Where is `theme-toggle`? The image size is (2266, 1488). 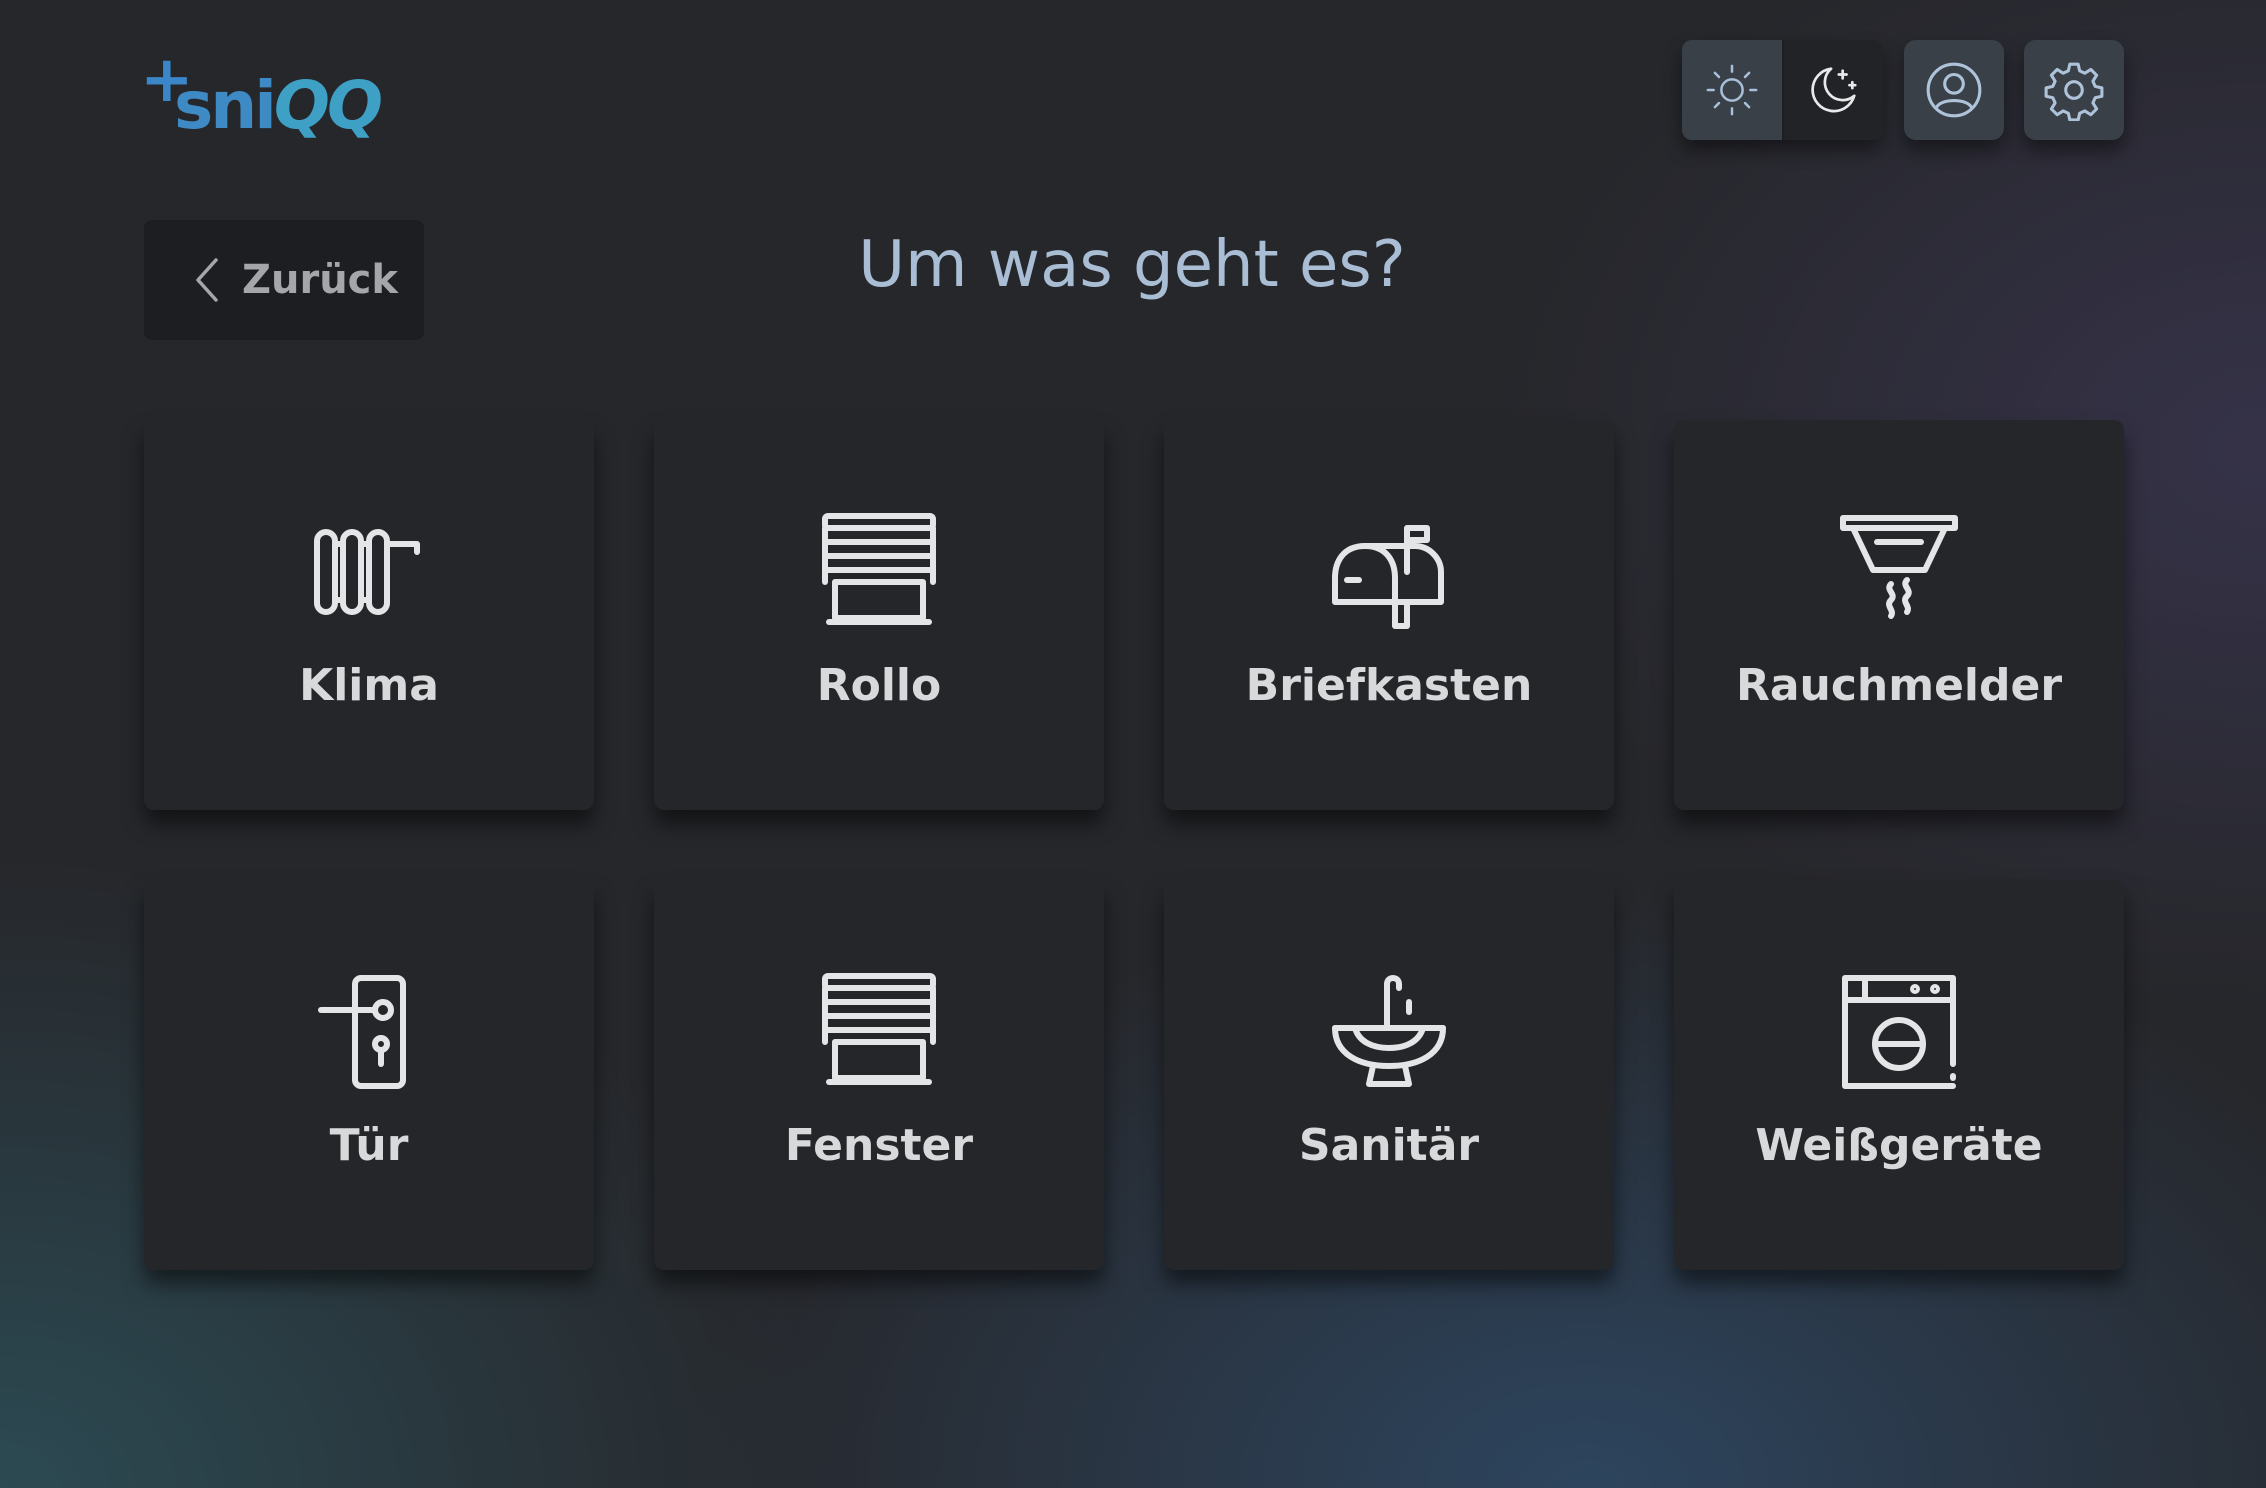 theme-toggle is located at coordinates (1782, 90).